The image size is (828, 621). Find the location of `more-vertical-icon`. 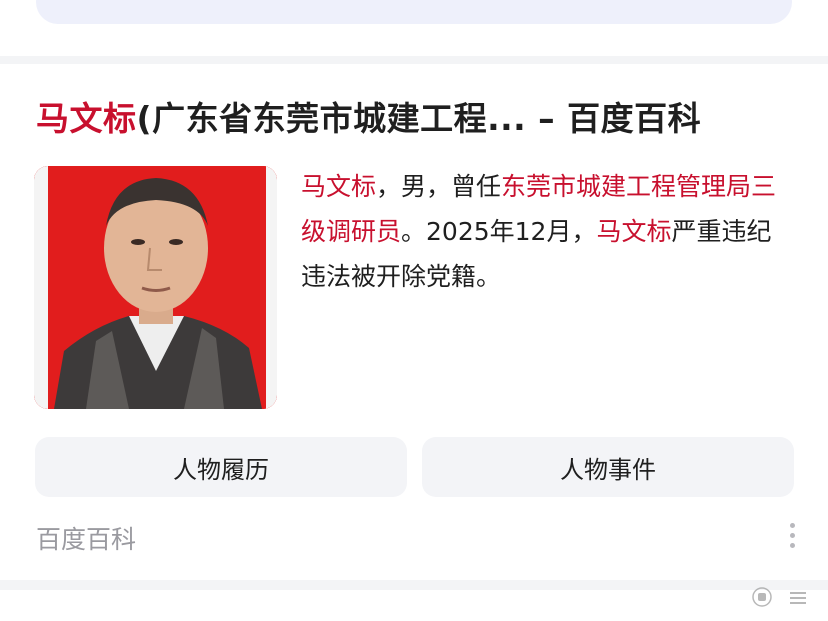

more-vertical-icon is located at coordinates (792, 538).